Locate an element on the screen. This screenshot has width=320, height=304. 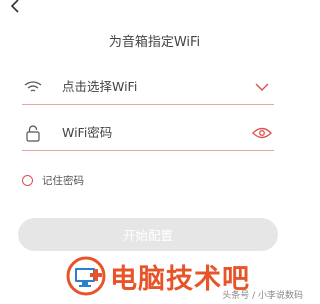
chevron-down-icon is located at coordinates (262, 87).